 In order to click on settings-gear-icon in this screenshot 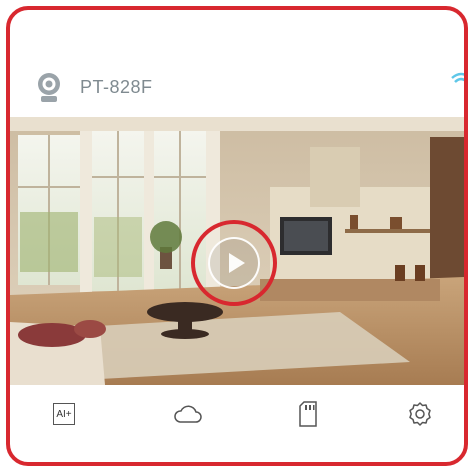, I will do `click(420, 414)`.